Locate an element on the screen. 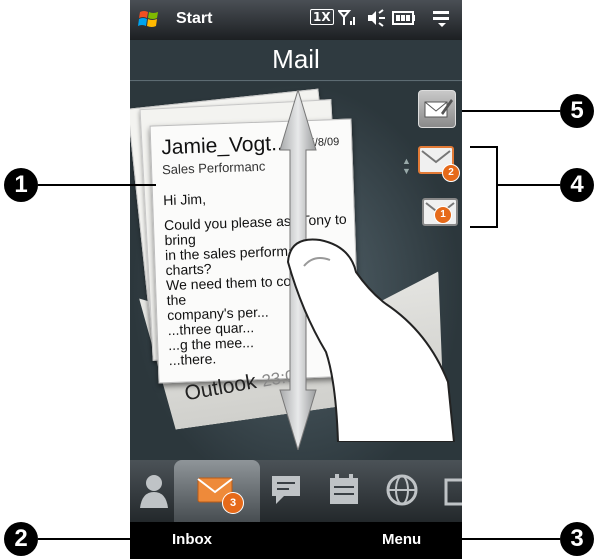 This screenshot has width=598, height=559. status-bar: Start 1X is located at coordinates (296, 20).